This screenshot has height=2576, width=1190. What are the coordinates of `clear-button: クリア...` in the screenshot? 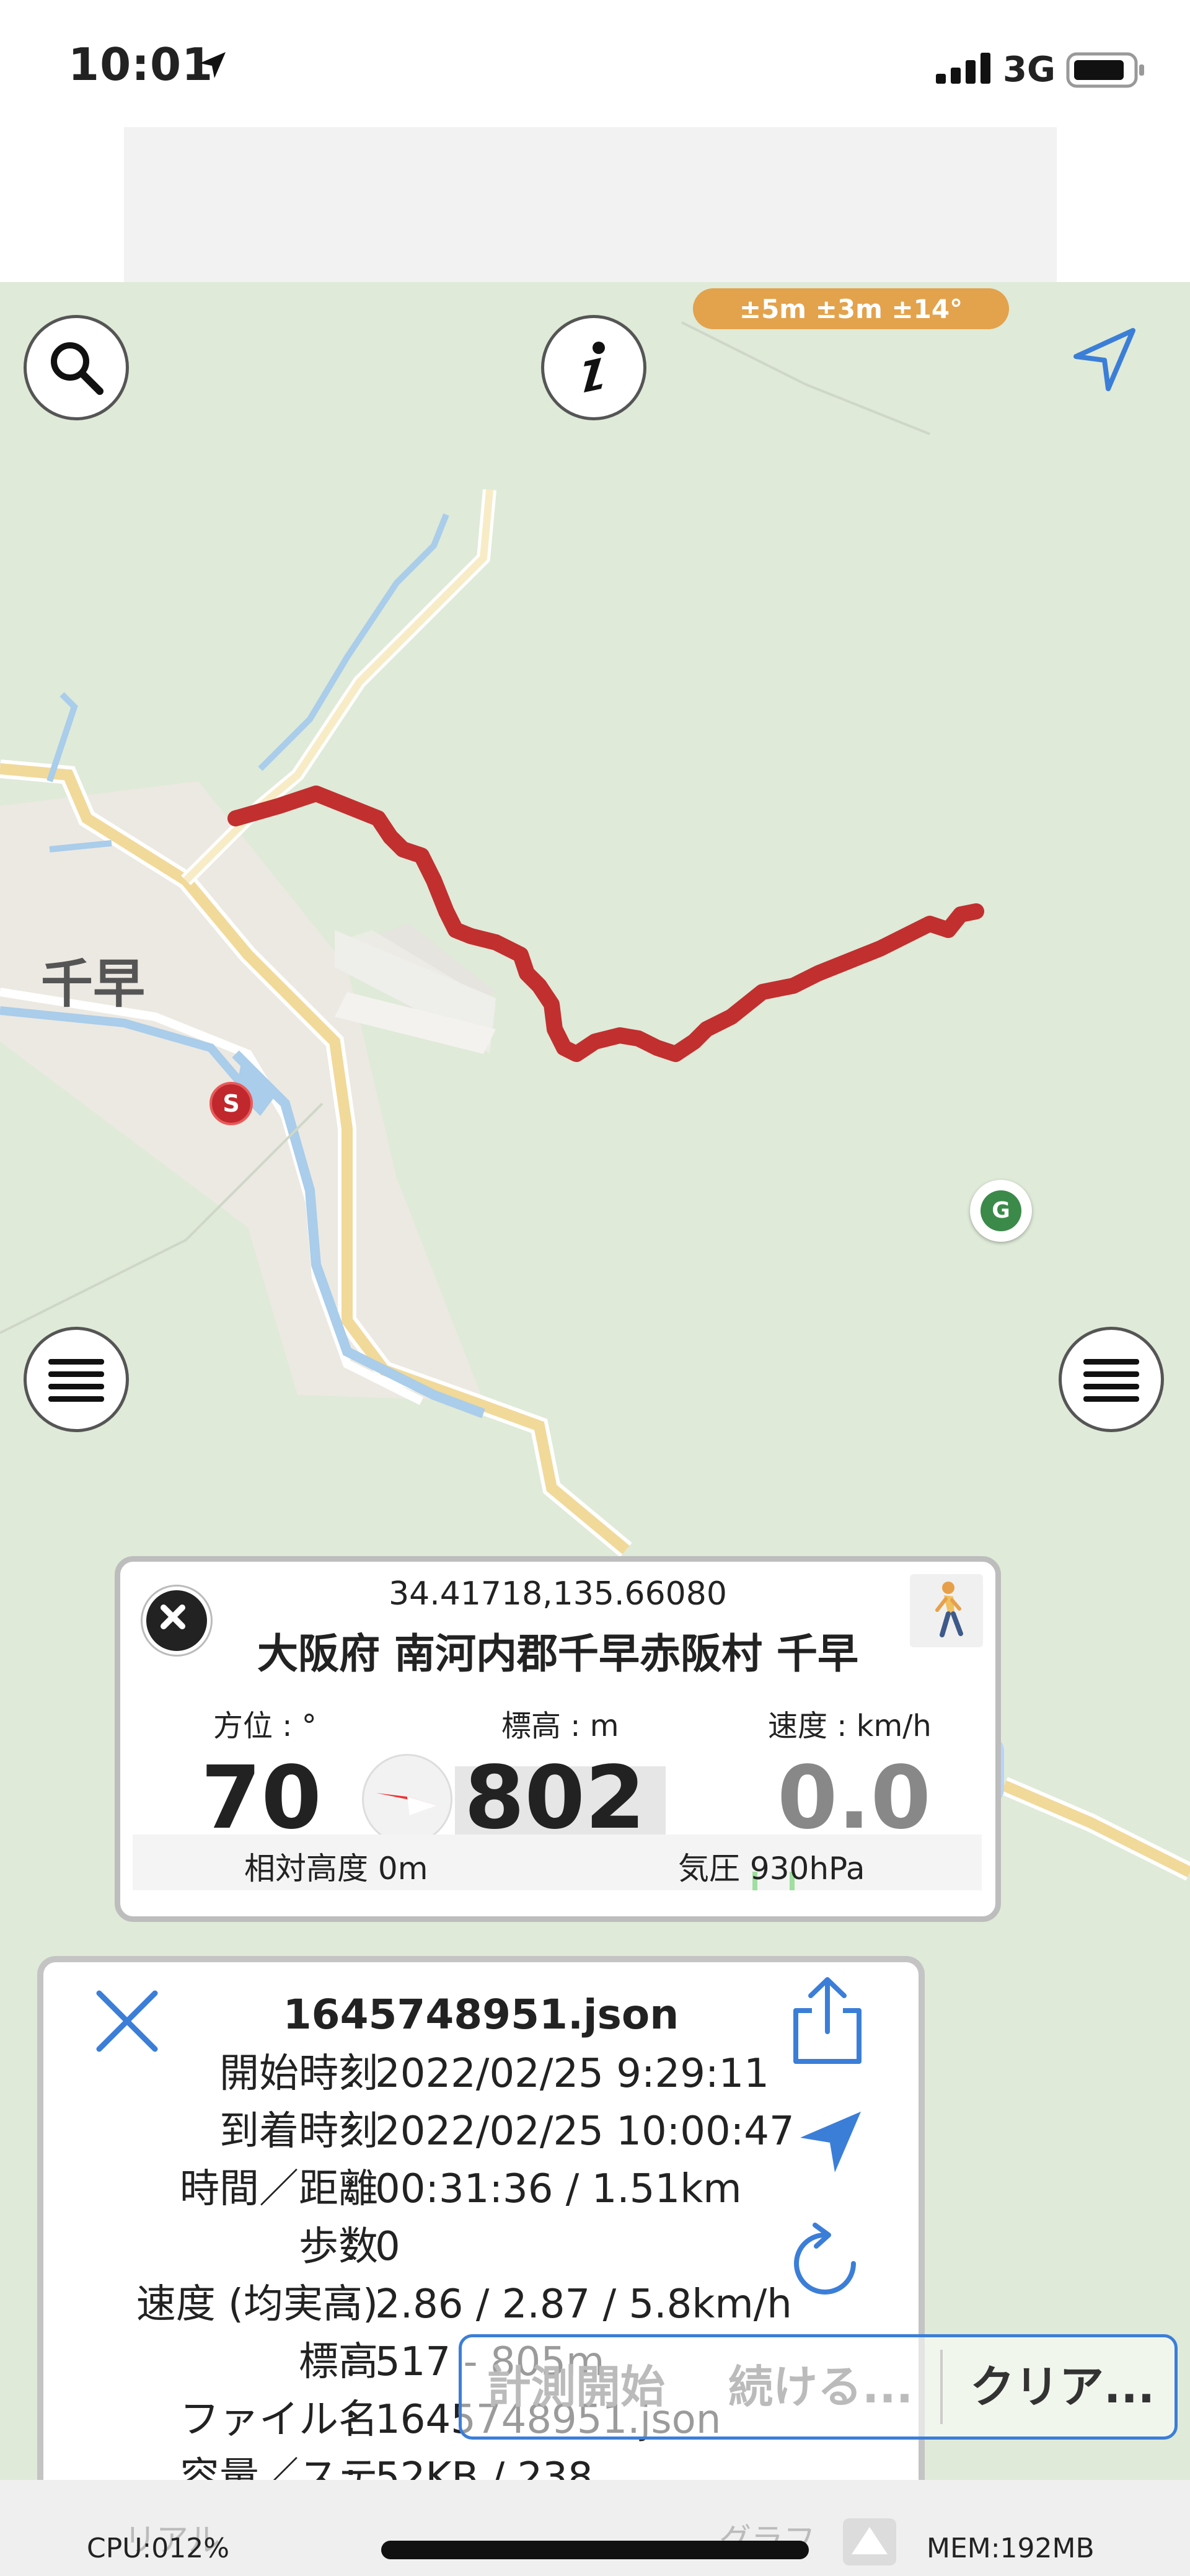 It's located at (1062, 2387).